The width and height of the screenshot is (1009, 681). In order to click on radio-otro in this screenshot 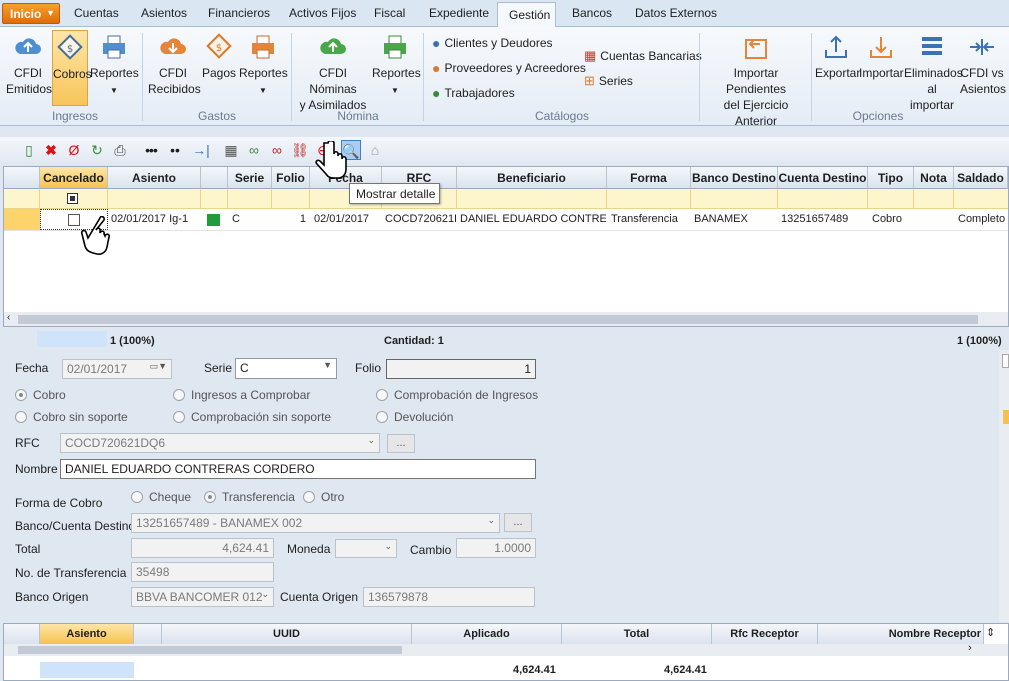, I will do `click(309, 497)`.